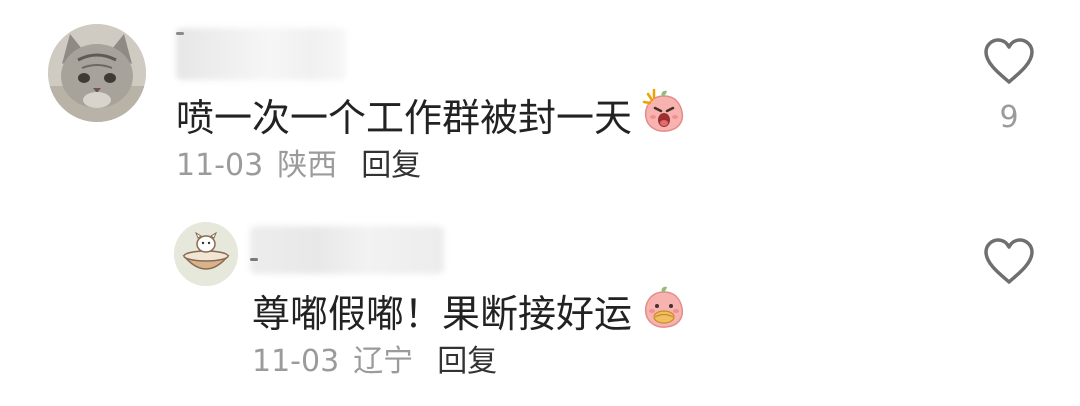  Describe the element at coordinates (404, 117) in the screenshot. I see `comment-text: 喷一次一个工作群被封一天` at that location.